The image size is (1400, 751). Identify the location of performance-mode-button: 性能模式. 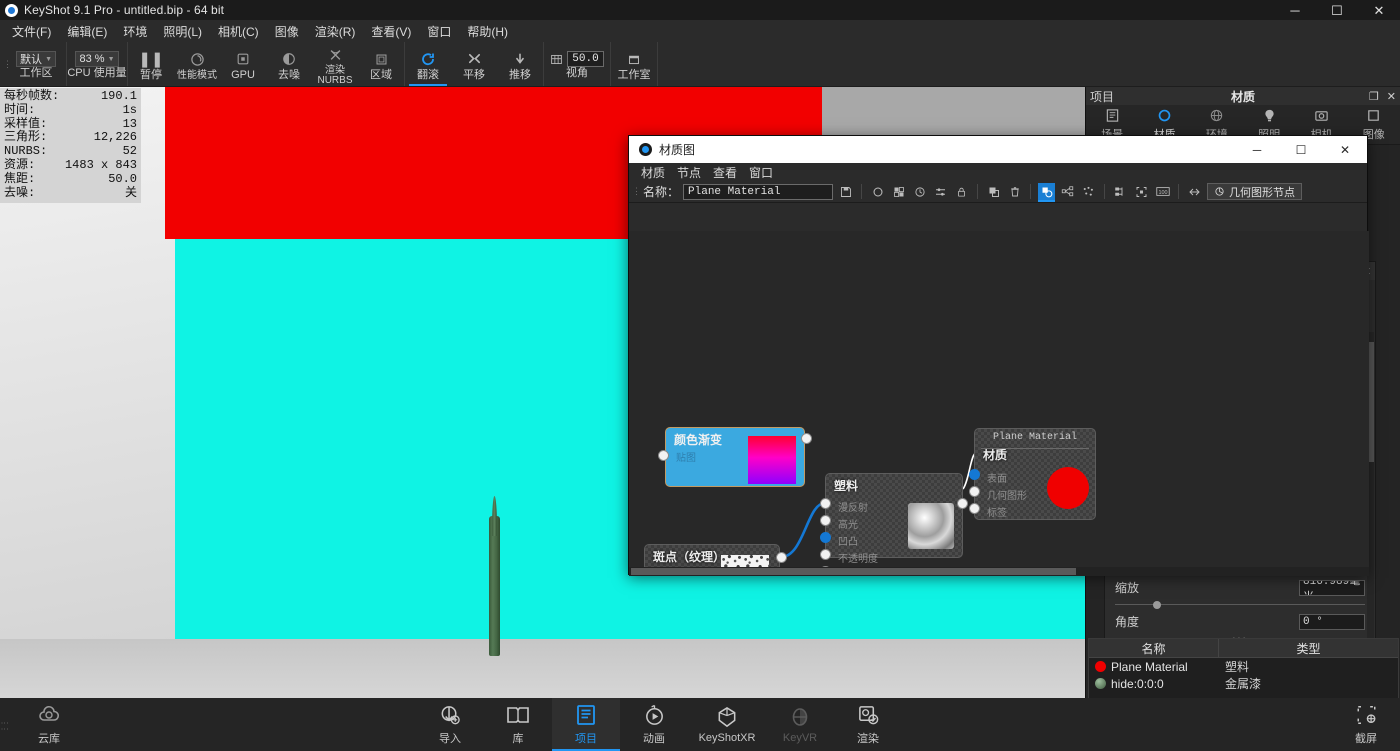
(197, 64).